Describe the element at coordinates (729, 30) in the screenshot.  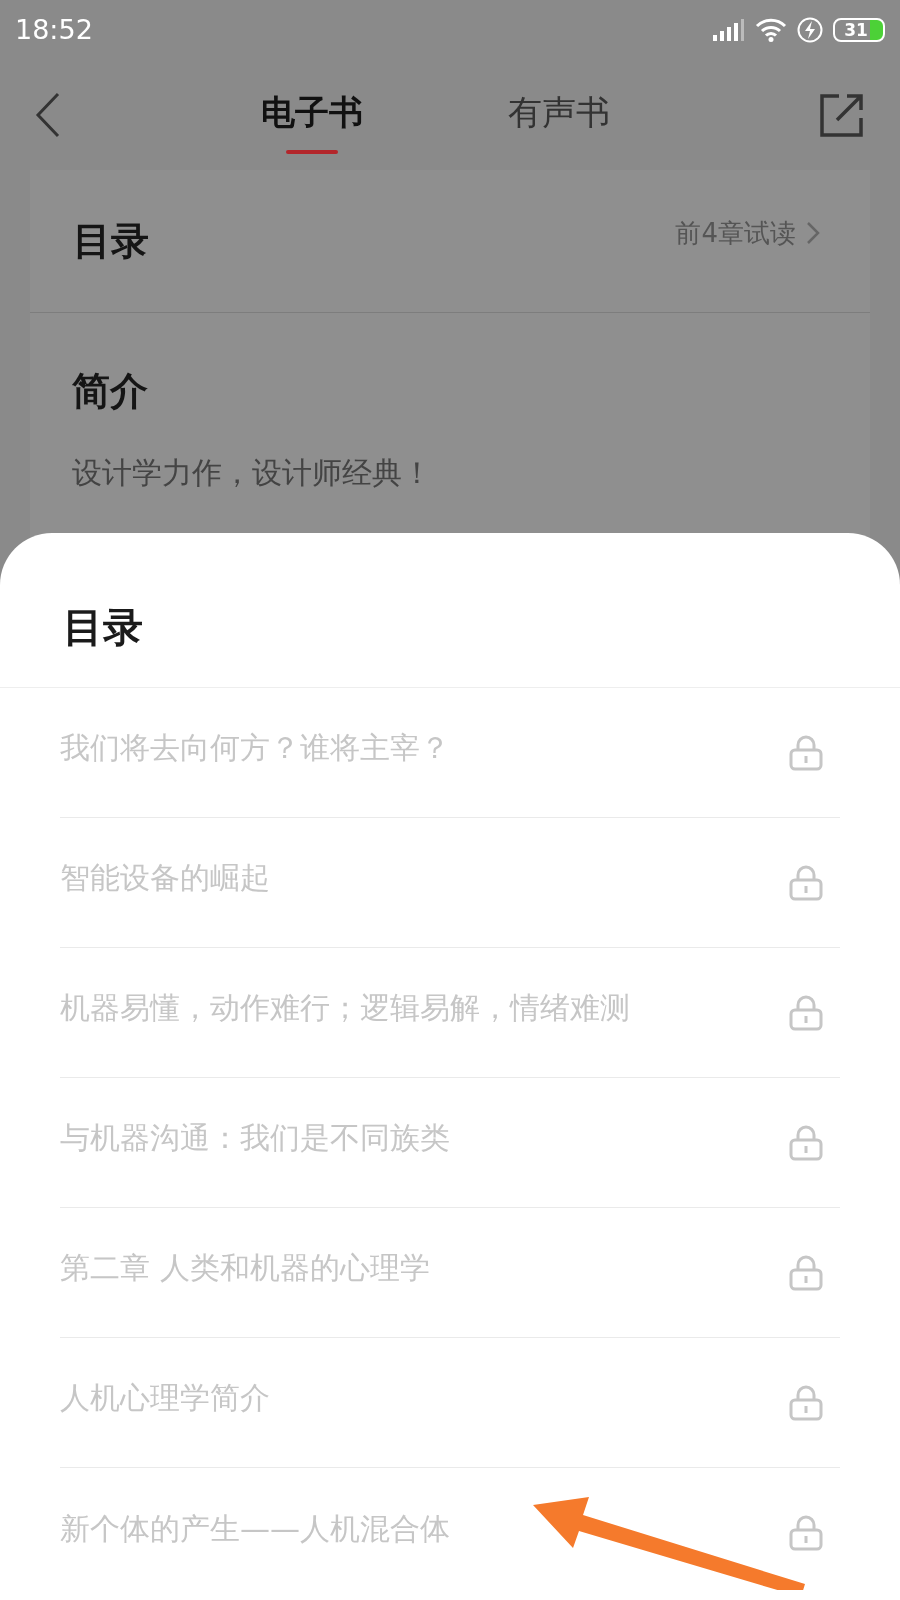
I see `signal-icon` at that location.